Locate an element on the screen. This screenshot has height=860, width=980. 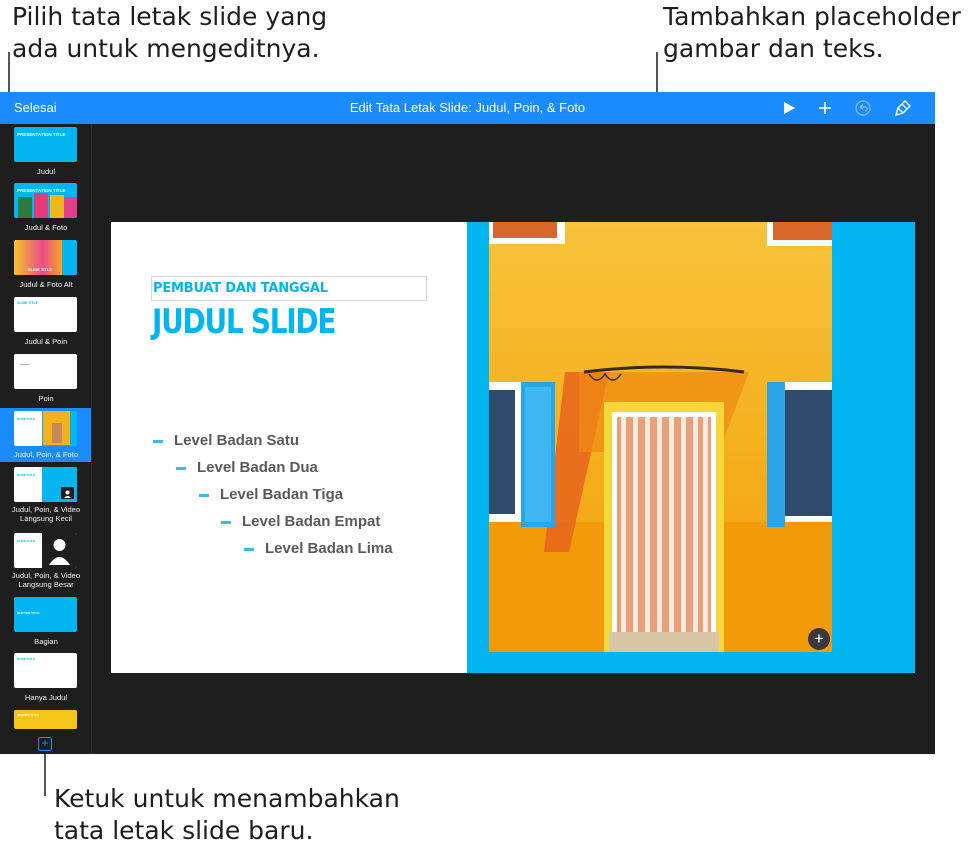
layout-item-judul-poin: SLIDE TITLE Judul & Poin is located at coordinates (45, 322).